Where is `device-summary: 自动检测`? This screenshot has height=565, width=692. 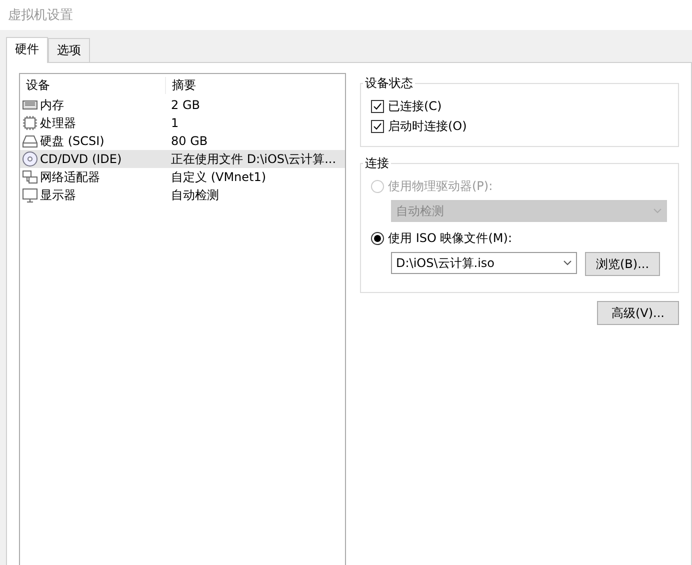
device-summary: 自动检测 is located at coordinates (195, 195).